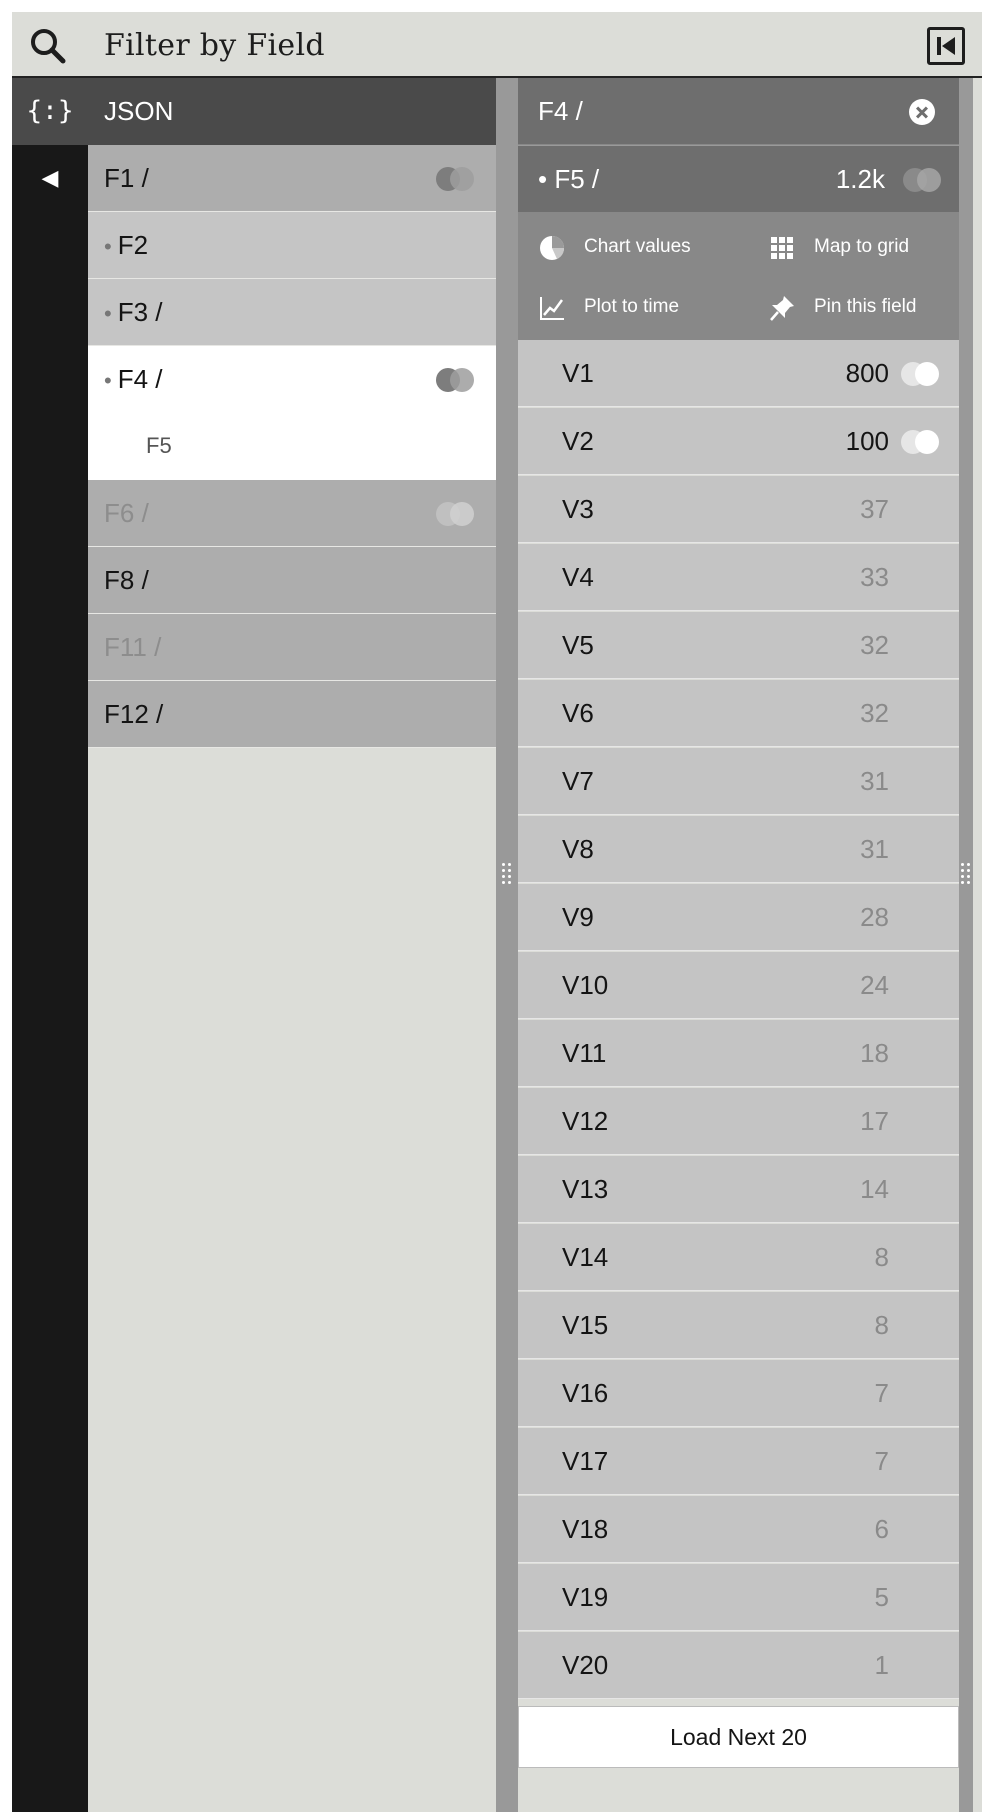 Image resolution: width=992 pixels, height=1820 pixels. Describe the element at coordinates (292, 580) in the screenshot. I see `field-item-f8: F8 /` at that location.